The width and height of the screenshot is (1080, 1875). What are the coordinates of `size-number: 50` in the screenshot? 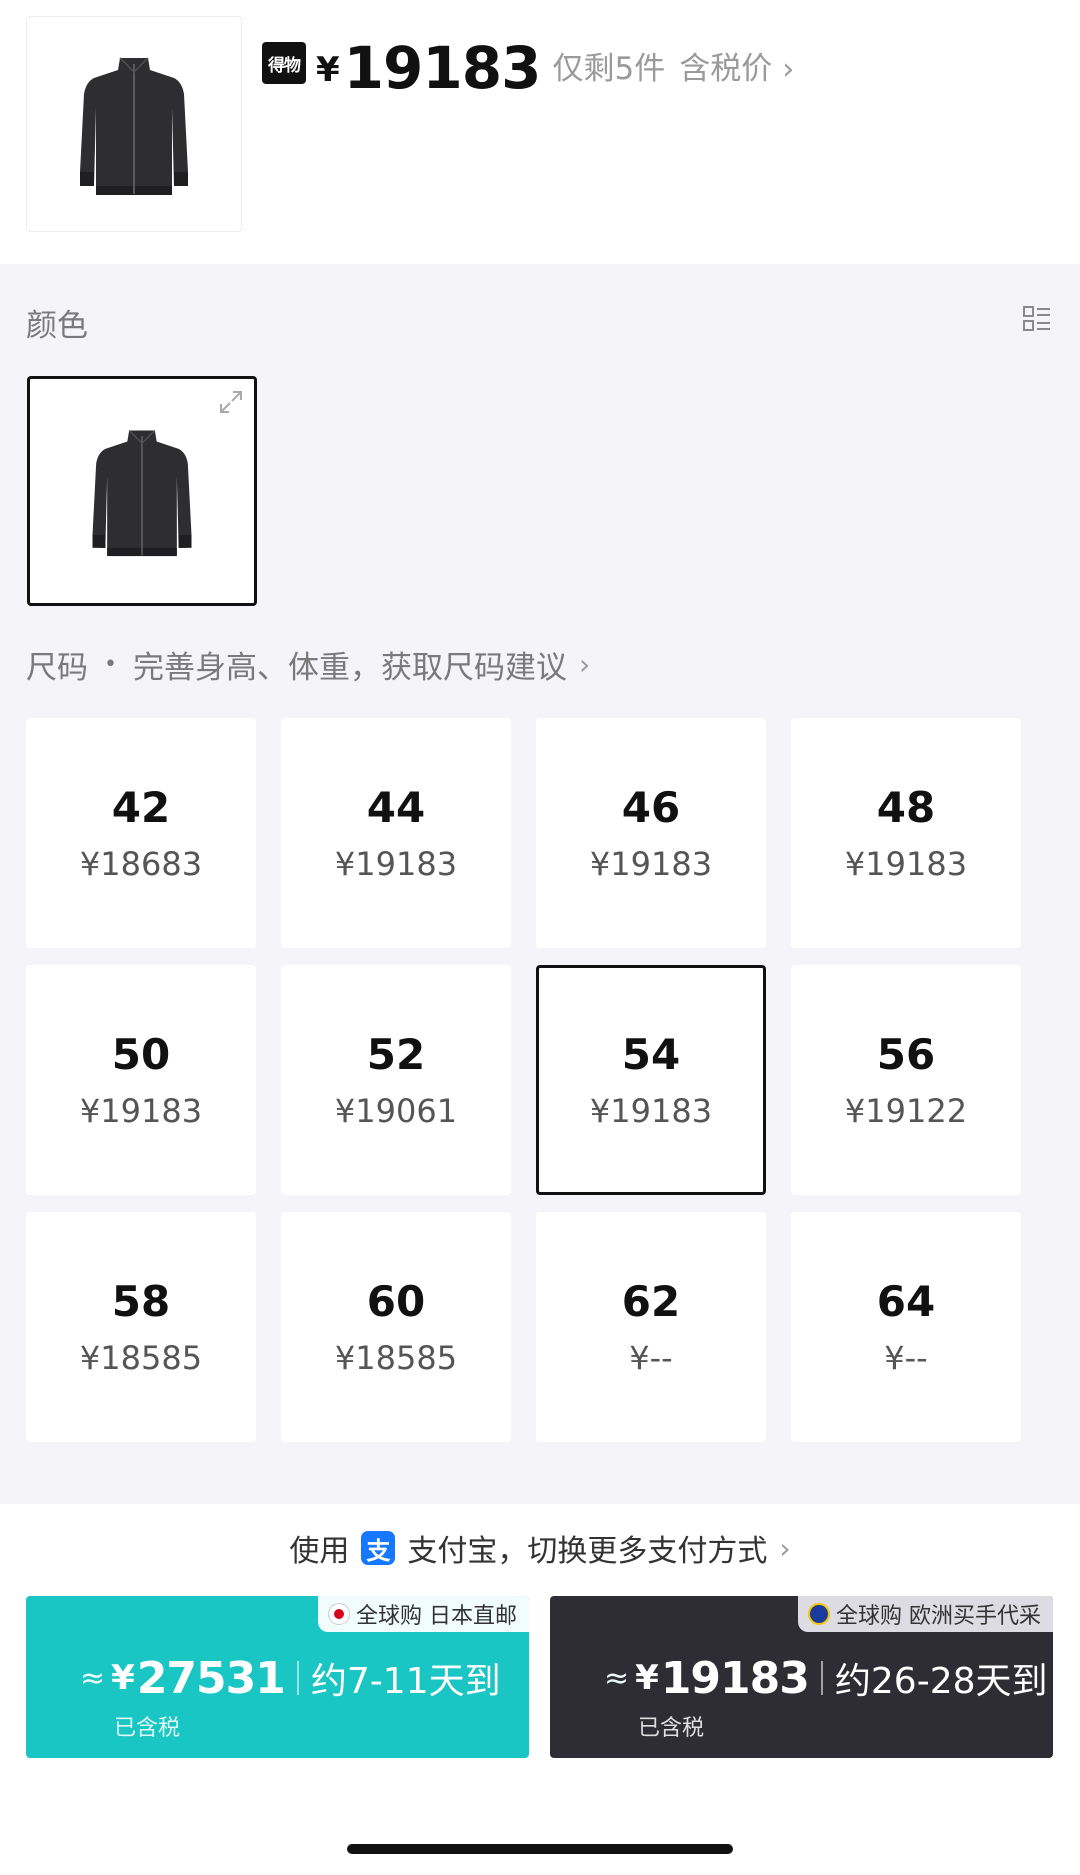 It's located at (141, 1054).